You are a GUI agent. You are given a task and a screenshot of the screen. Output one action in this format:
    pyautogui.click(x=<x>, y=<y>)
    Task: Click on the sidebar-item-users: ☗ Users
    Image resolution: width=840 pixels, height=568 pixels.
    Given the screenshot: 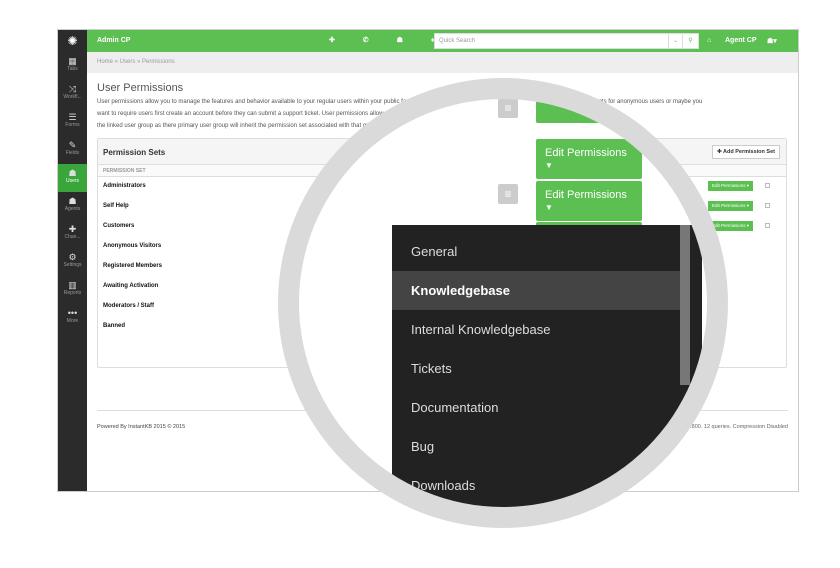 What is the action you would take?
    pyautogui.click(x=72, y=178)
    